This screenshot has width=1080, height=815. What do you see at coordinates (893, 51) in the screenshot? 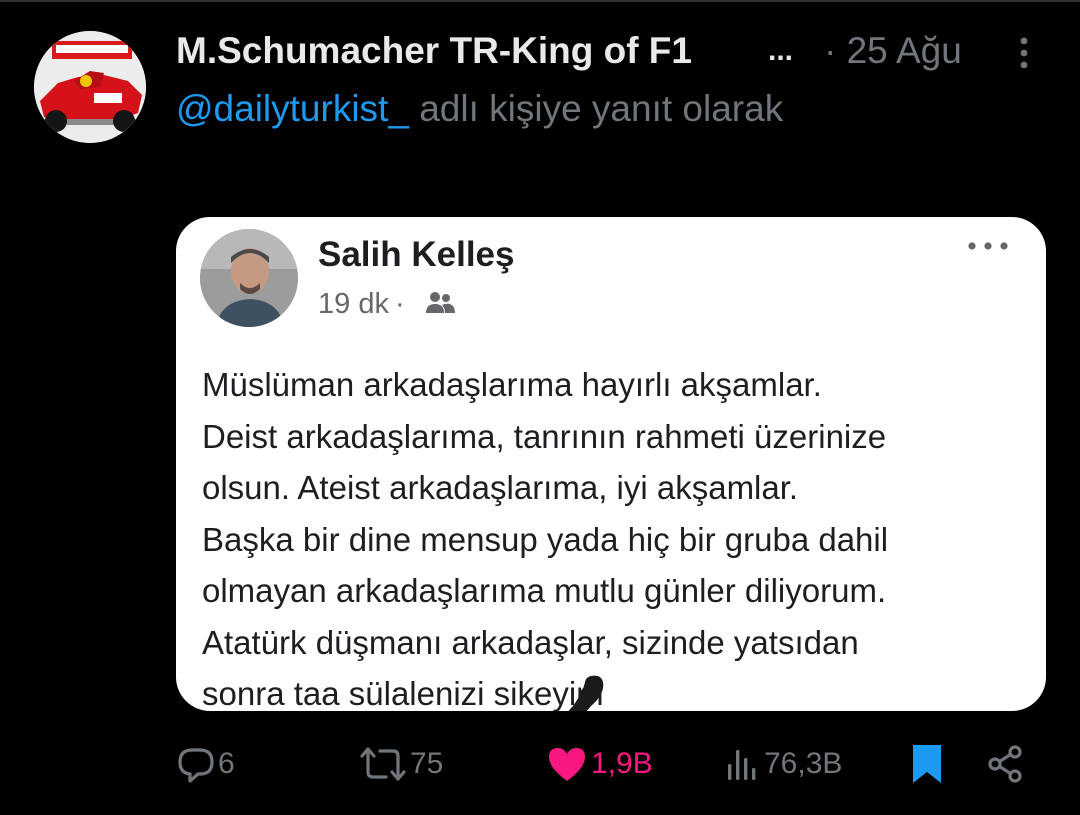
I see `post-date: · 25 Ağu` at bounding box center [893, 51].